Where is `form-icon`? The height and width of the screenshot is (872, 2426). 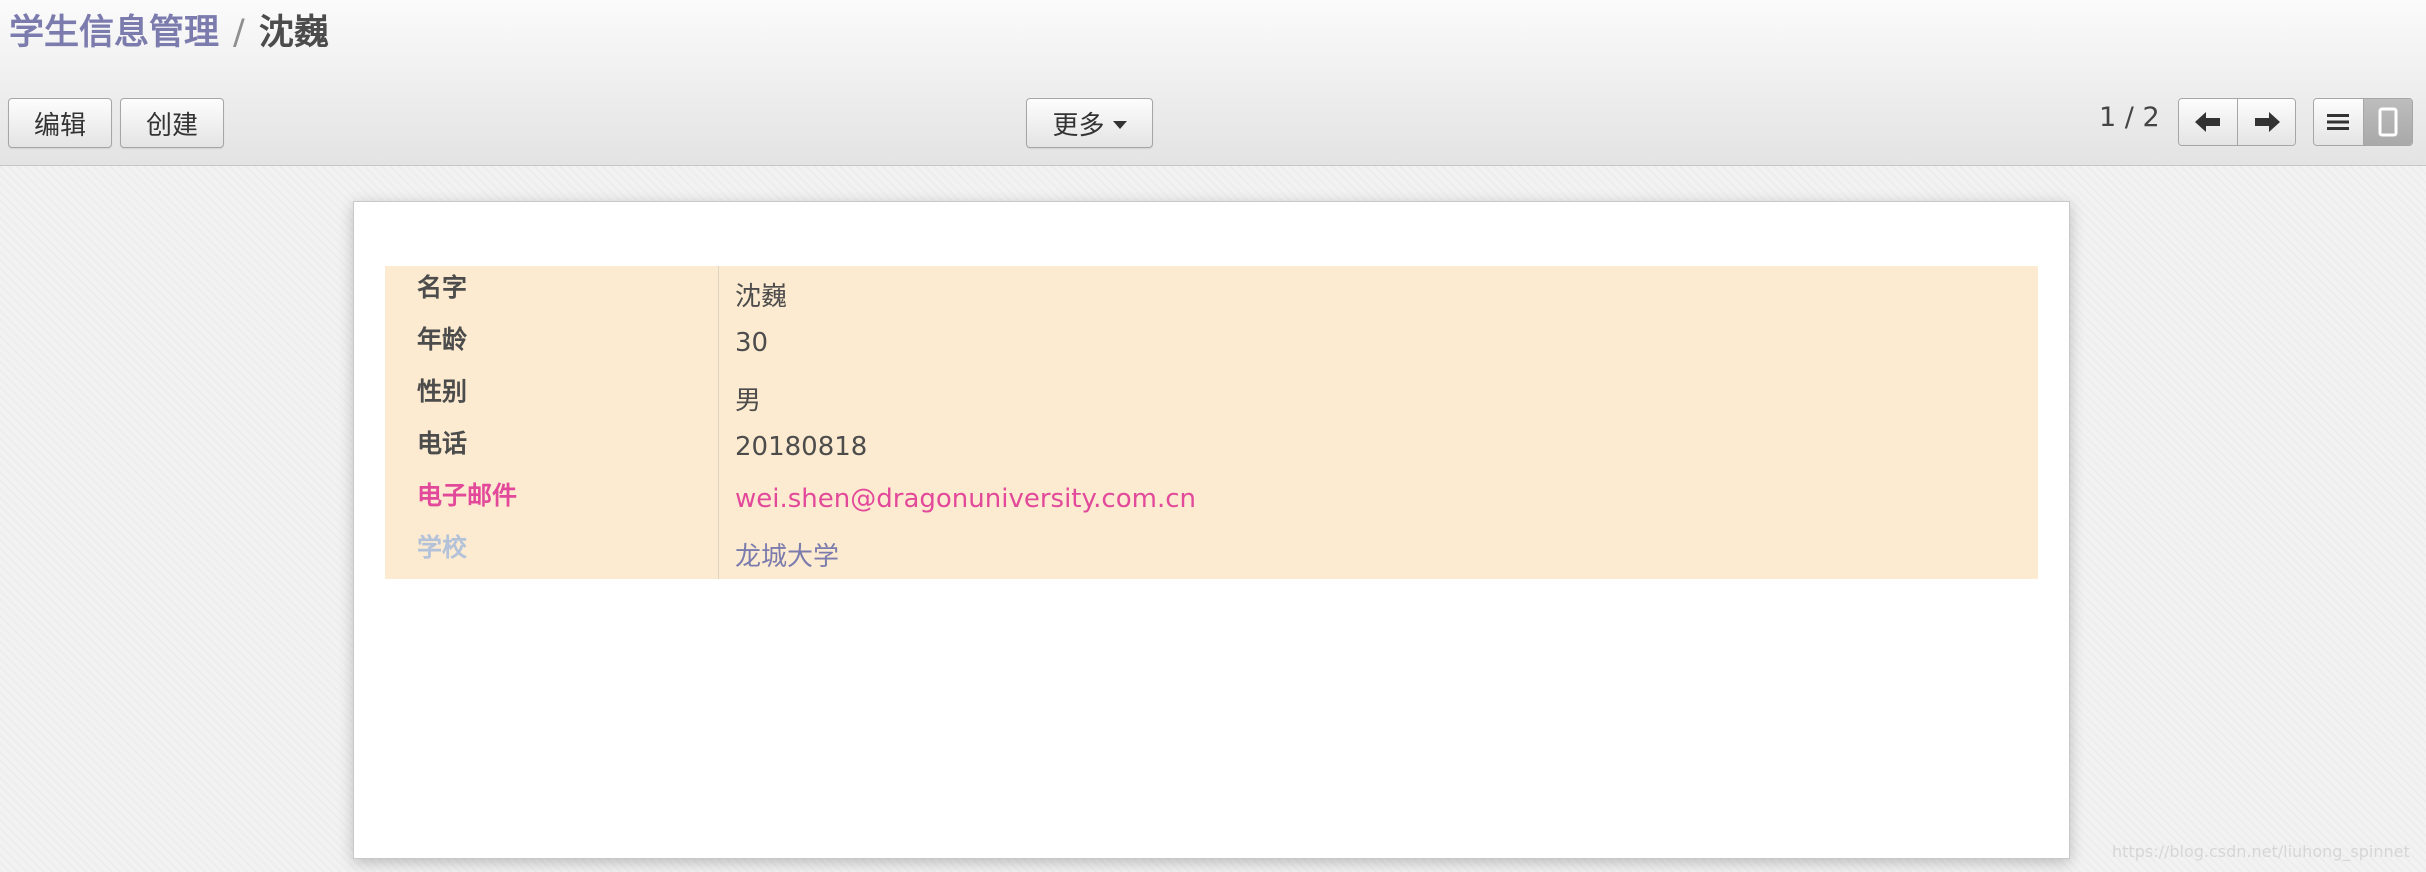 form-icon is located at coordinates (2388, 122).